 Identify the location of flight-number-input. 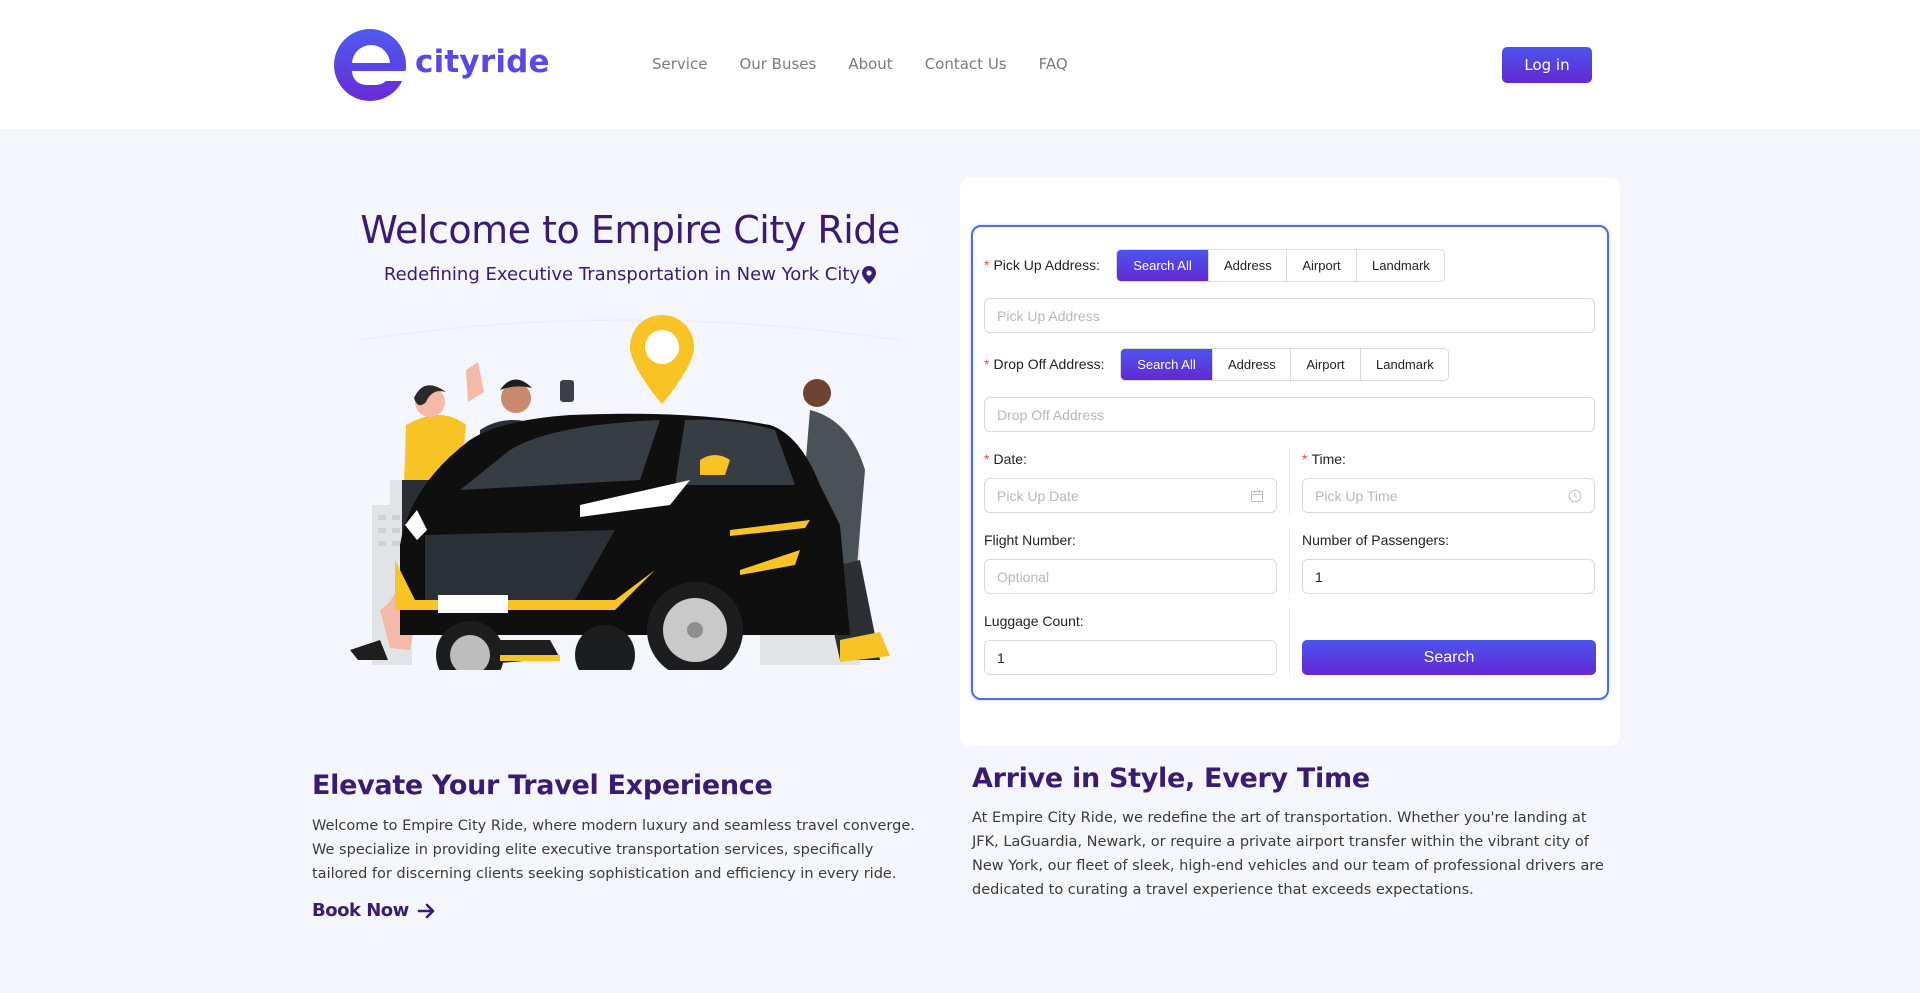
(1130, 576).